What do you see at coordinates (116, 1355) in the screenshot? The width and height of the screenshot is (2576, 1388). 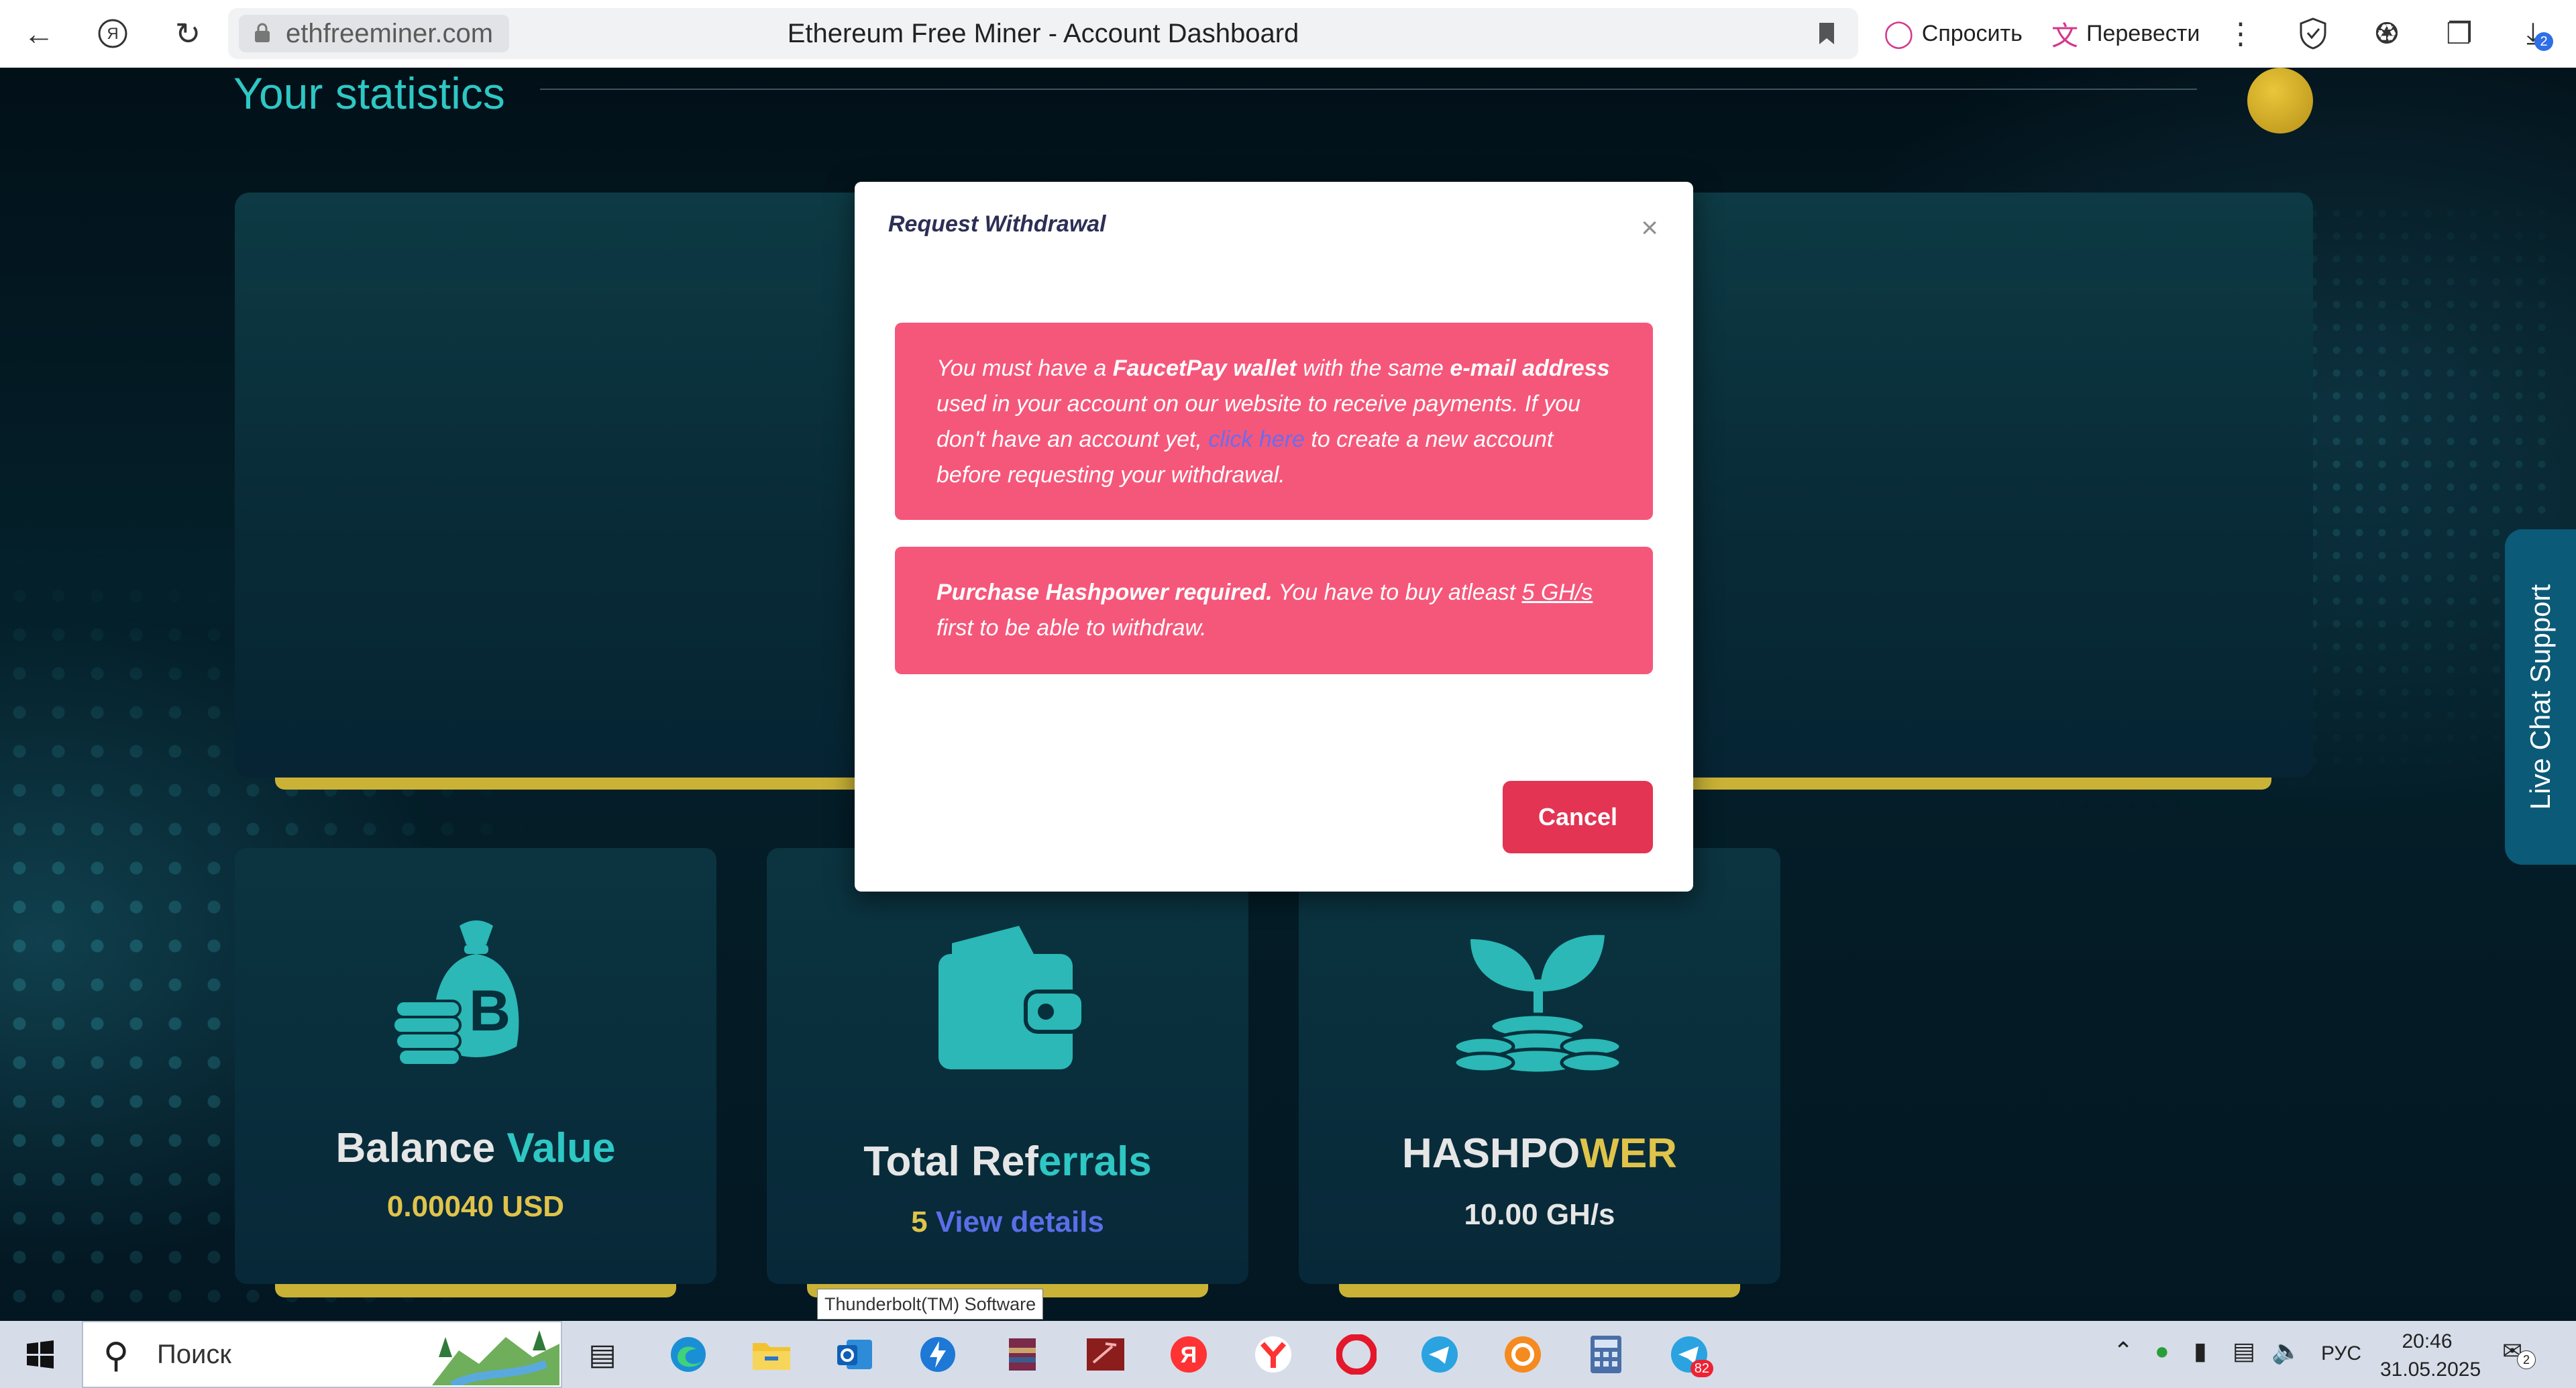 I see `search-icon: ⚲` at bounding box center [116, 1355].